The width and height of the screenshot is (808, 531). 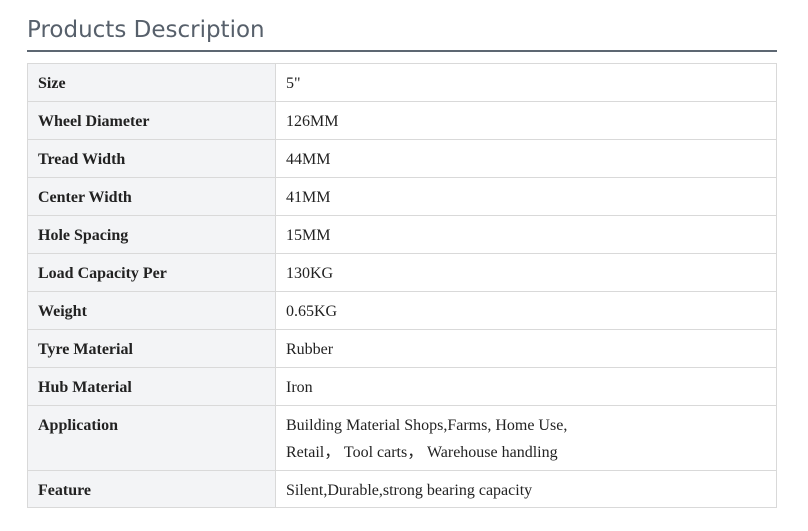 What do you see at coordinates (151, 82) in the screenshot?
I see `spec-label: Size` at bounding box center [151, 82].